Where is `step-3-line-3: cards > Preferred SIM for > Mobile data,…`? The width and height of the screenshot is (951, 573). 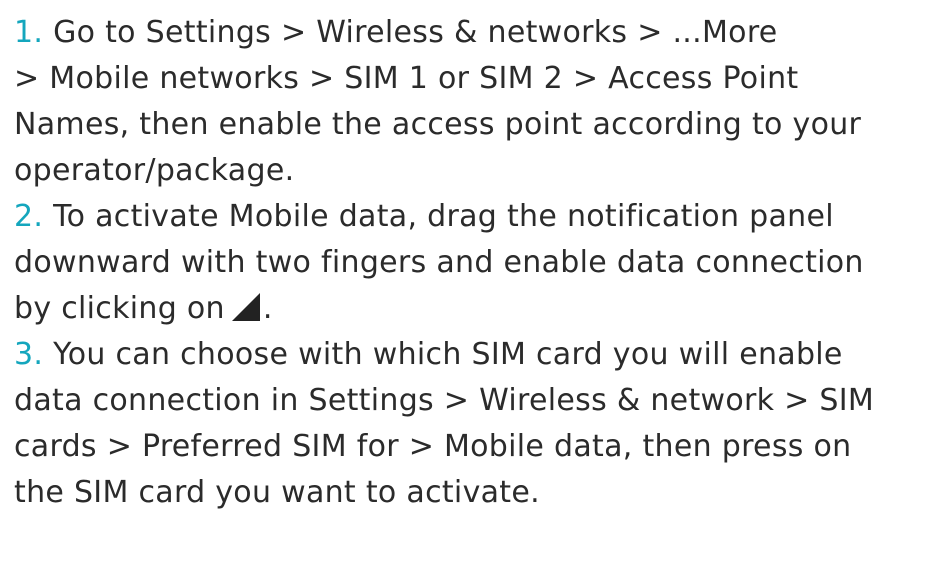 step-3-line-3: cards > Preferred SIM for > Mobile data,… is located at coordinates (433, 446).